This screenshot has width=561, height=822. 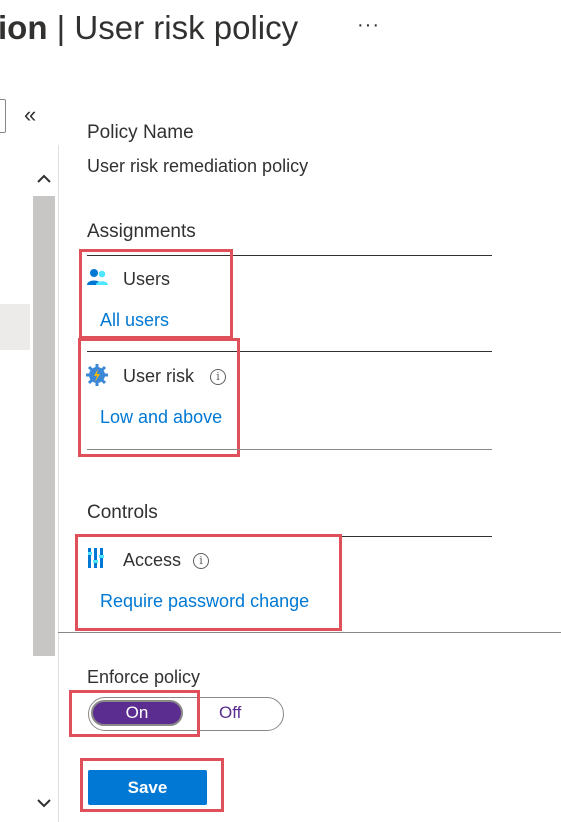 I want to click on access-info-icon: i, so click(x=201, y=561).